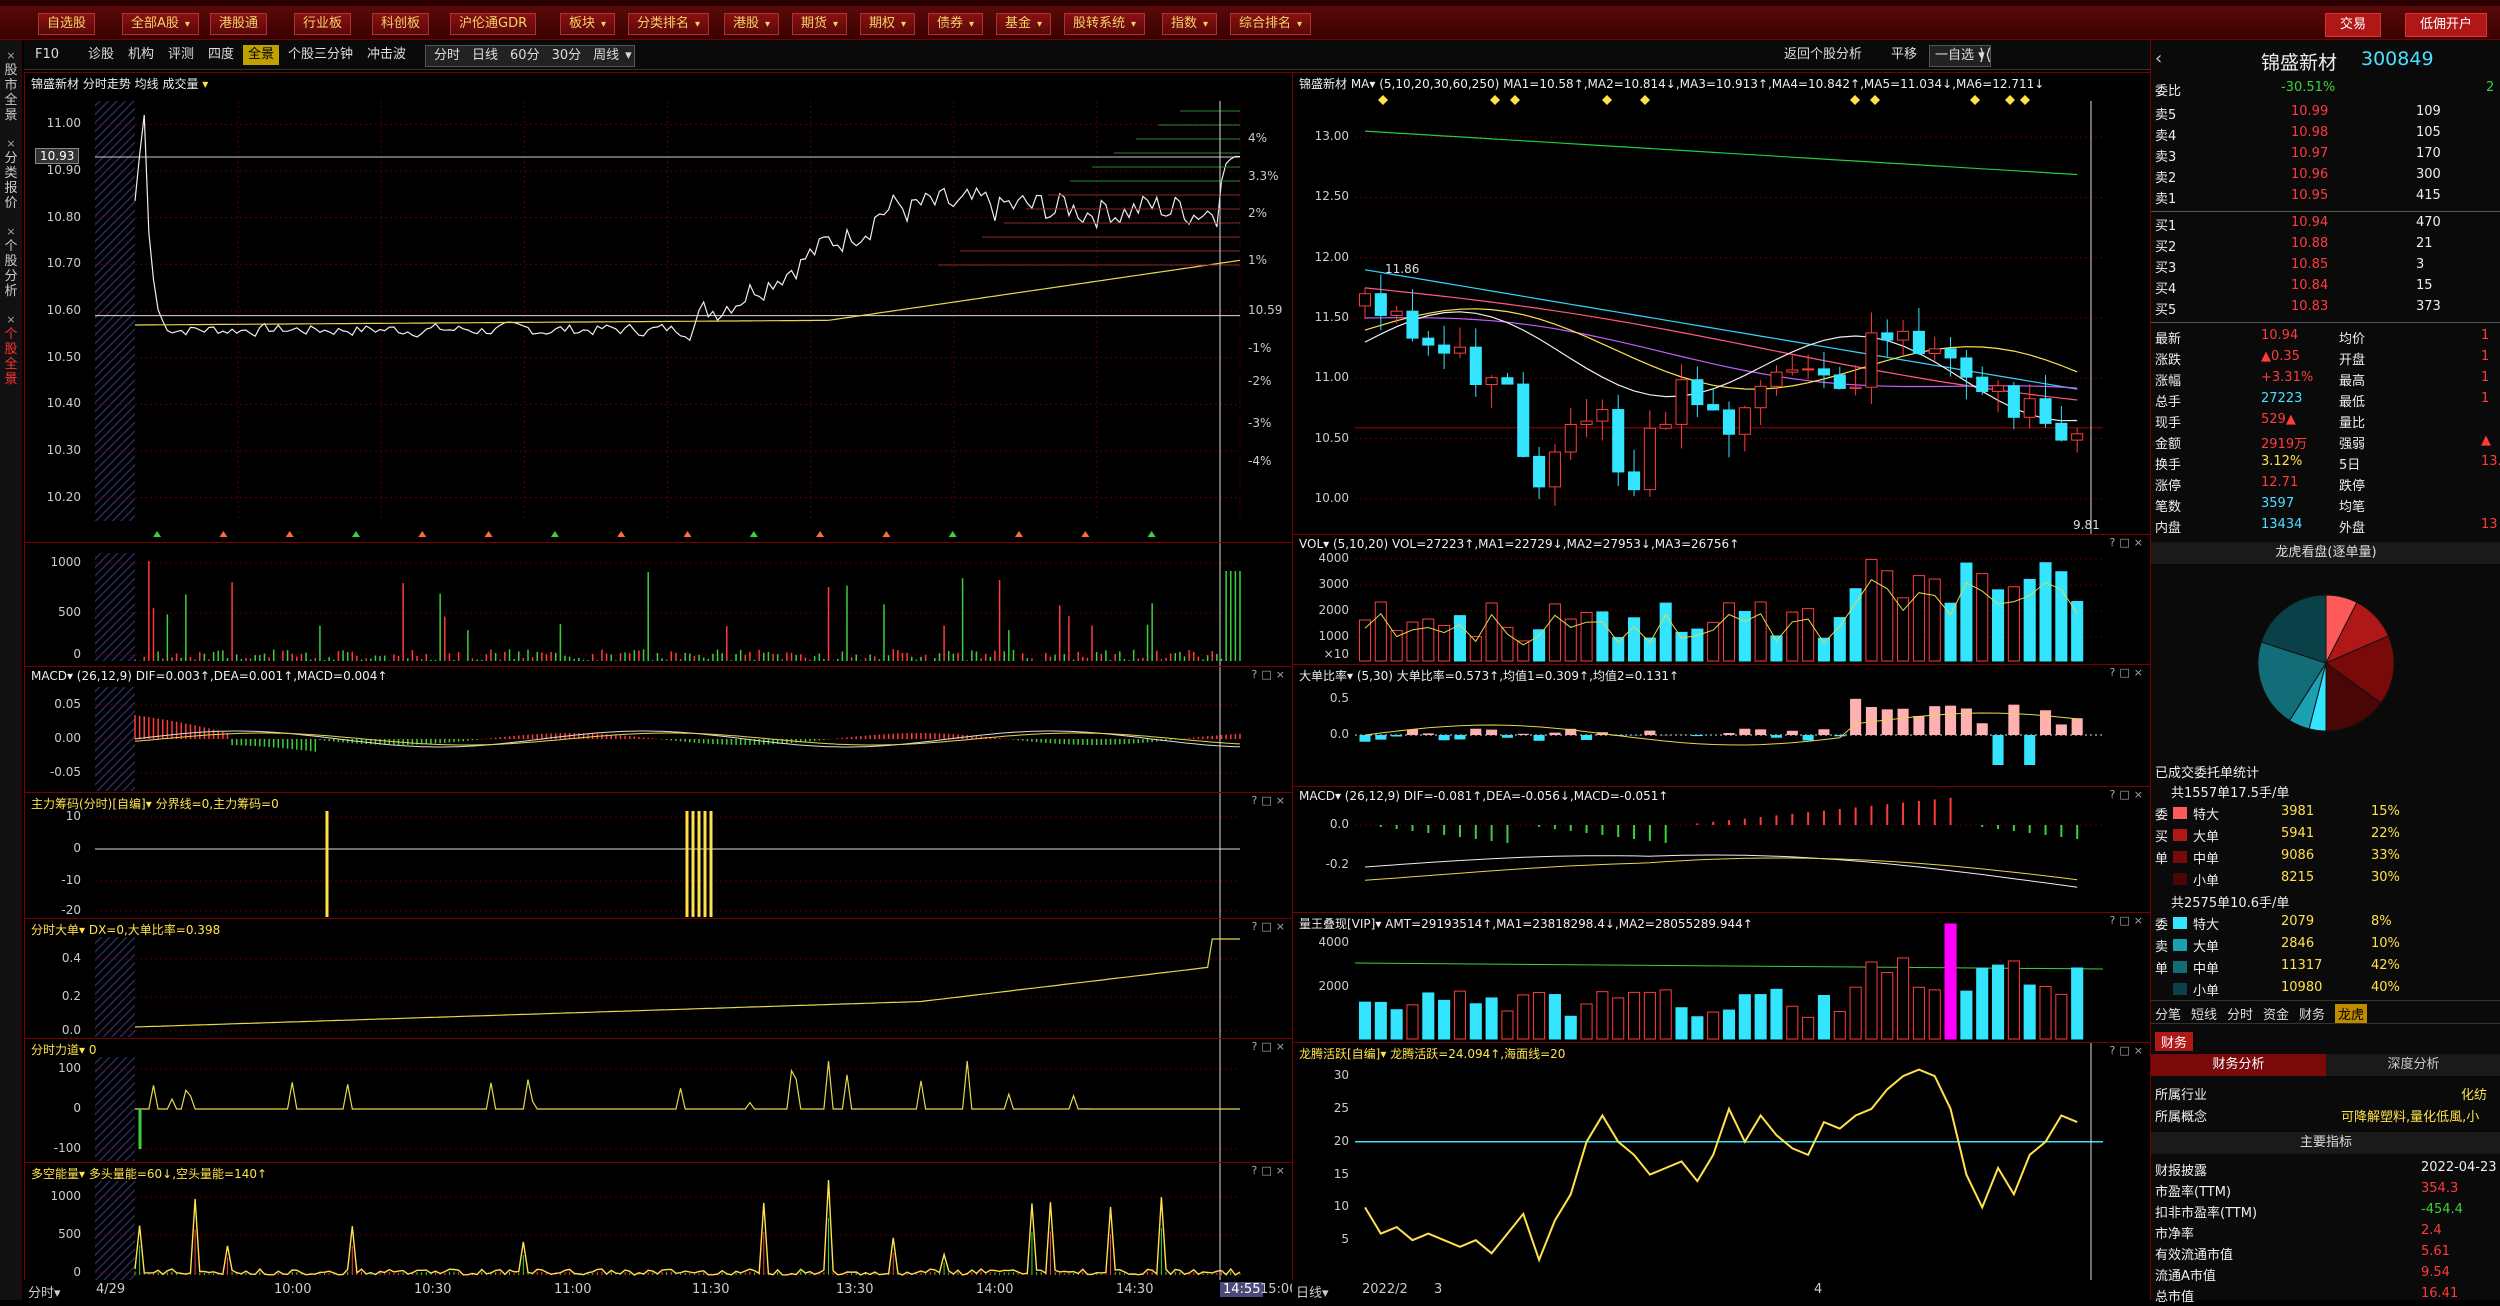 This screenshot has width=2500, height=1306. Describe the element at coordinates (1904, 55) in the screenshot. I see `pan-button: 平移` at that location.